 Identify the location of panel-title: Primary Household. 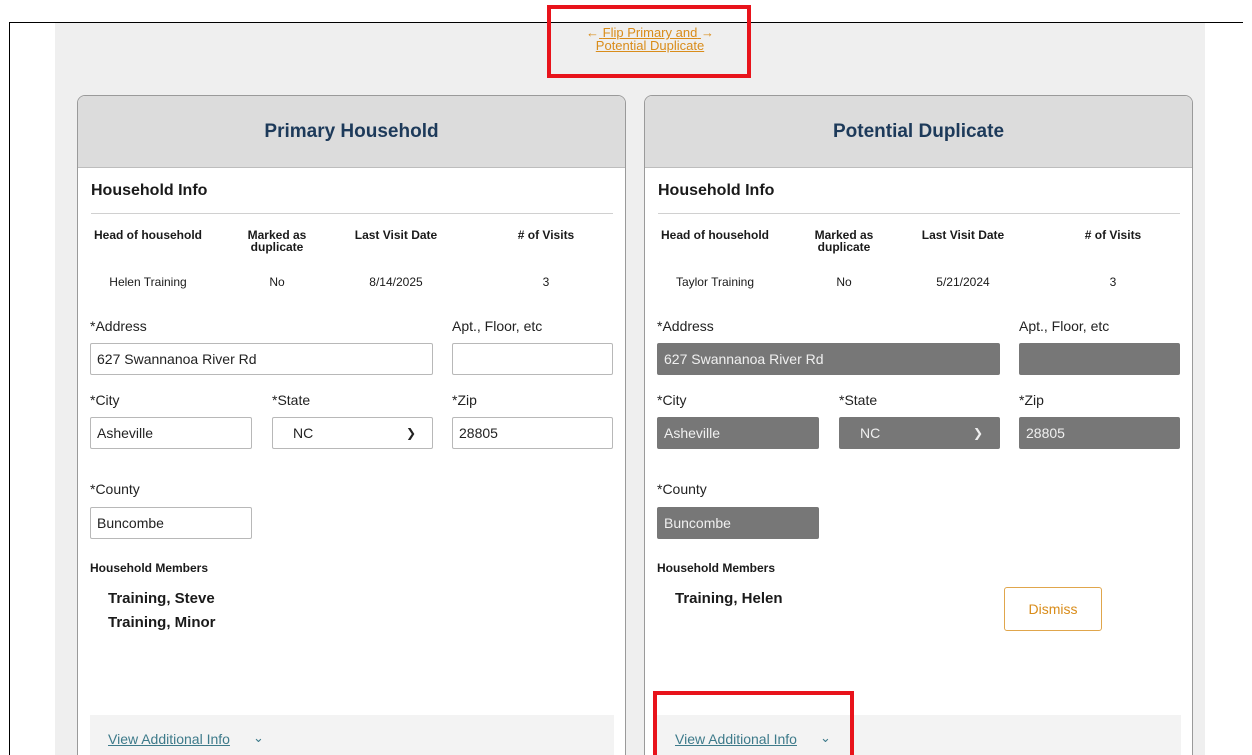
(351, 131).